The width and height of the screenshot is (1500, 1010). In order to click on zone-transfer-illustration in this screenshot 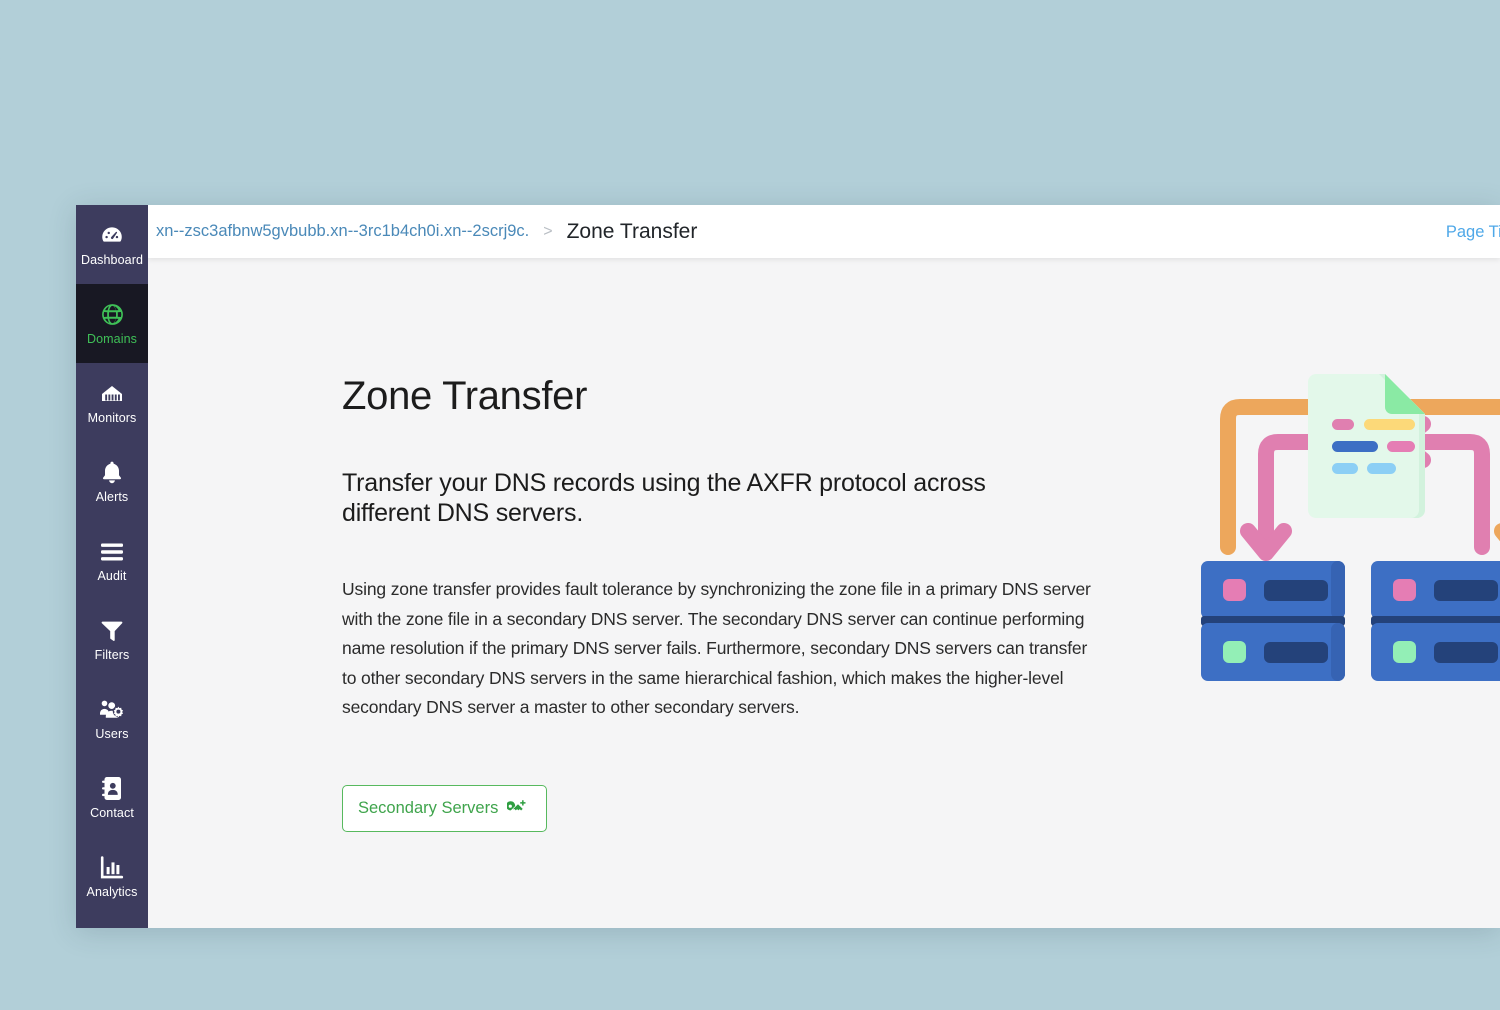, I will do `click(1350, 535)`.